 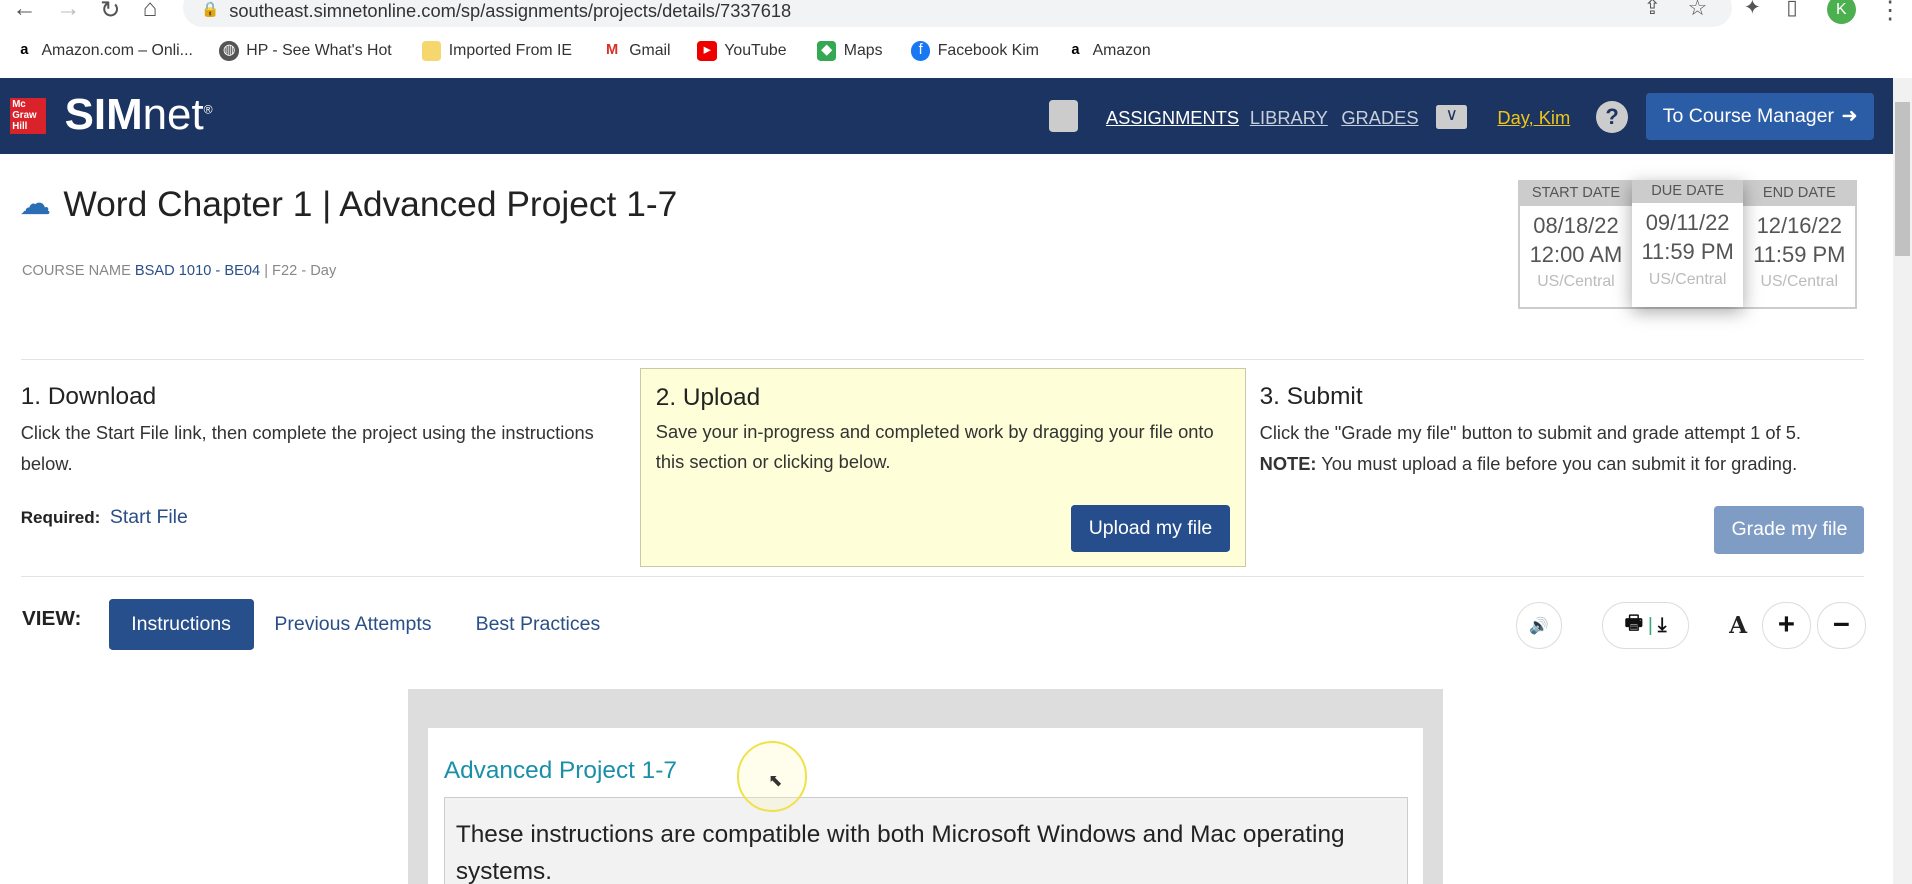 What do you see at coordinates (863, 51) in the screenshot?
I see `bookmark-label: Maps` at bounding box center [863, 51].